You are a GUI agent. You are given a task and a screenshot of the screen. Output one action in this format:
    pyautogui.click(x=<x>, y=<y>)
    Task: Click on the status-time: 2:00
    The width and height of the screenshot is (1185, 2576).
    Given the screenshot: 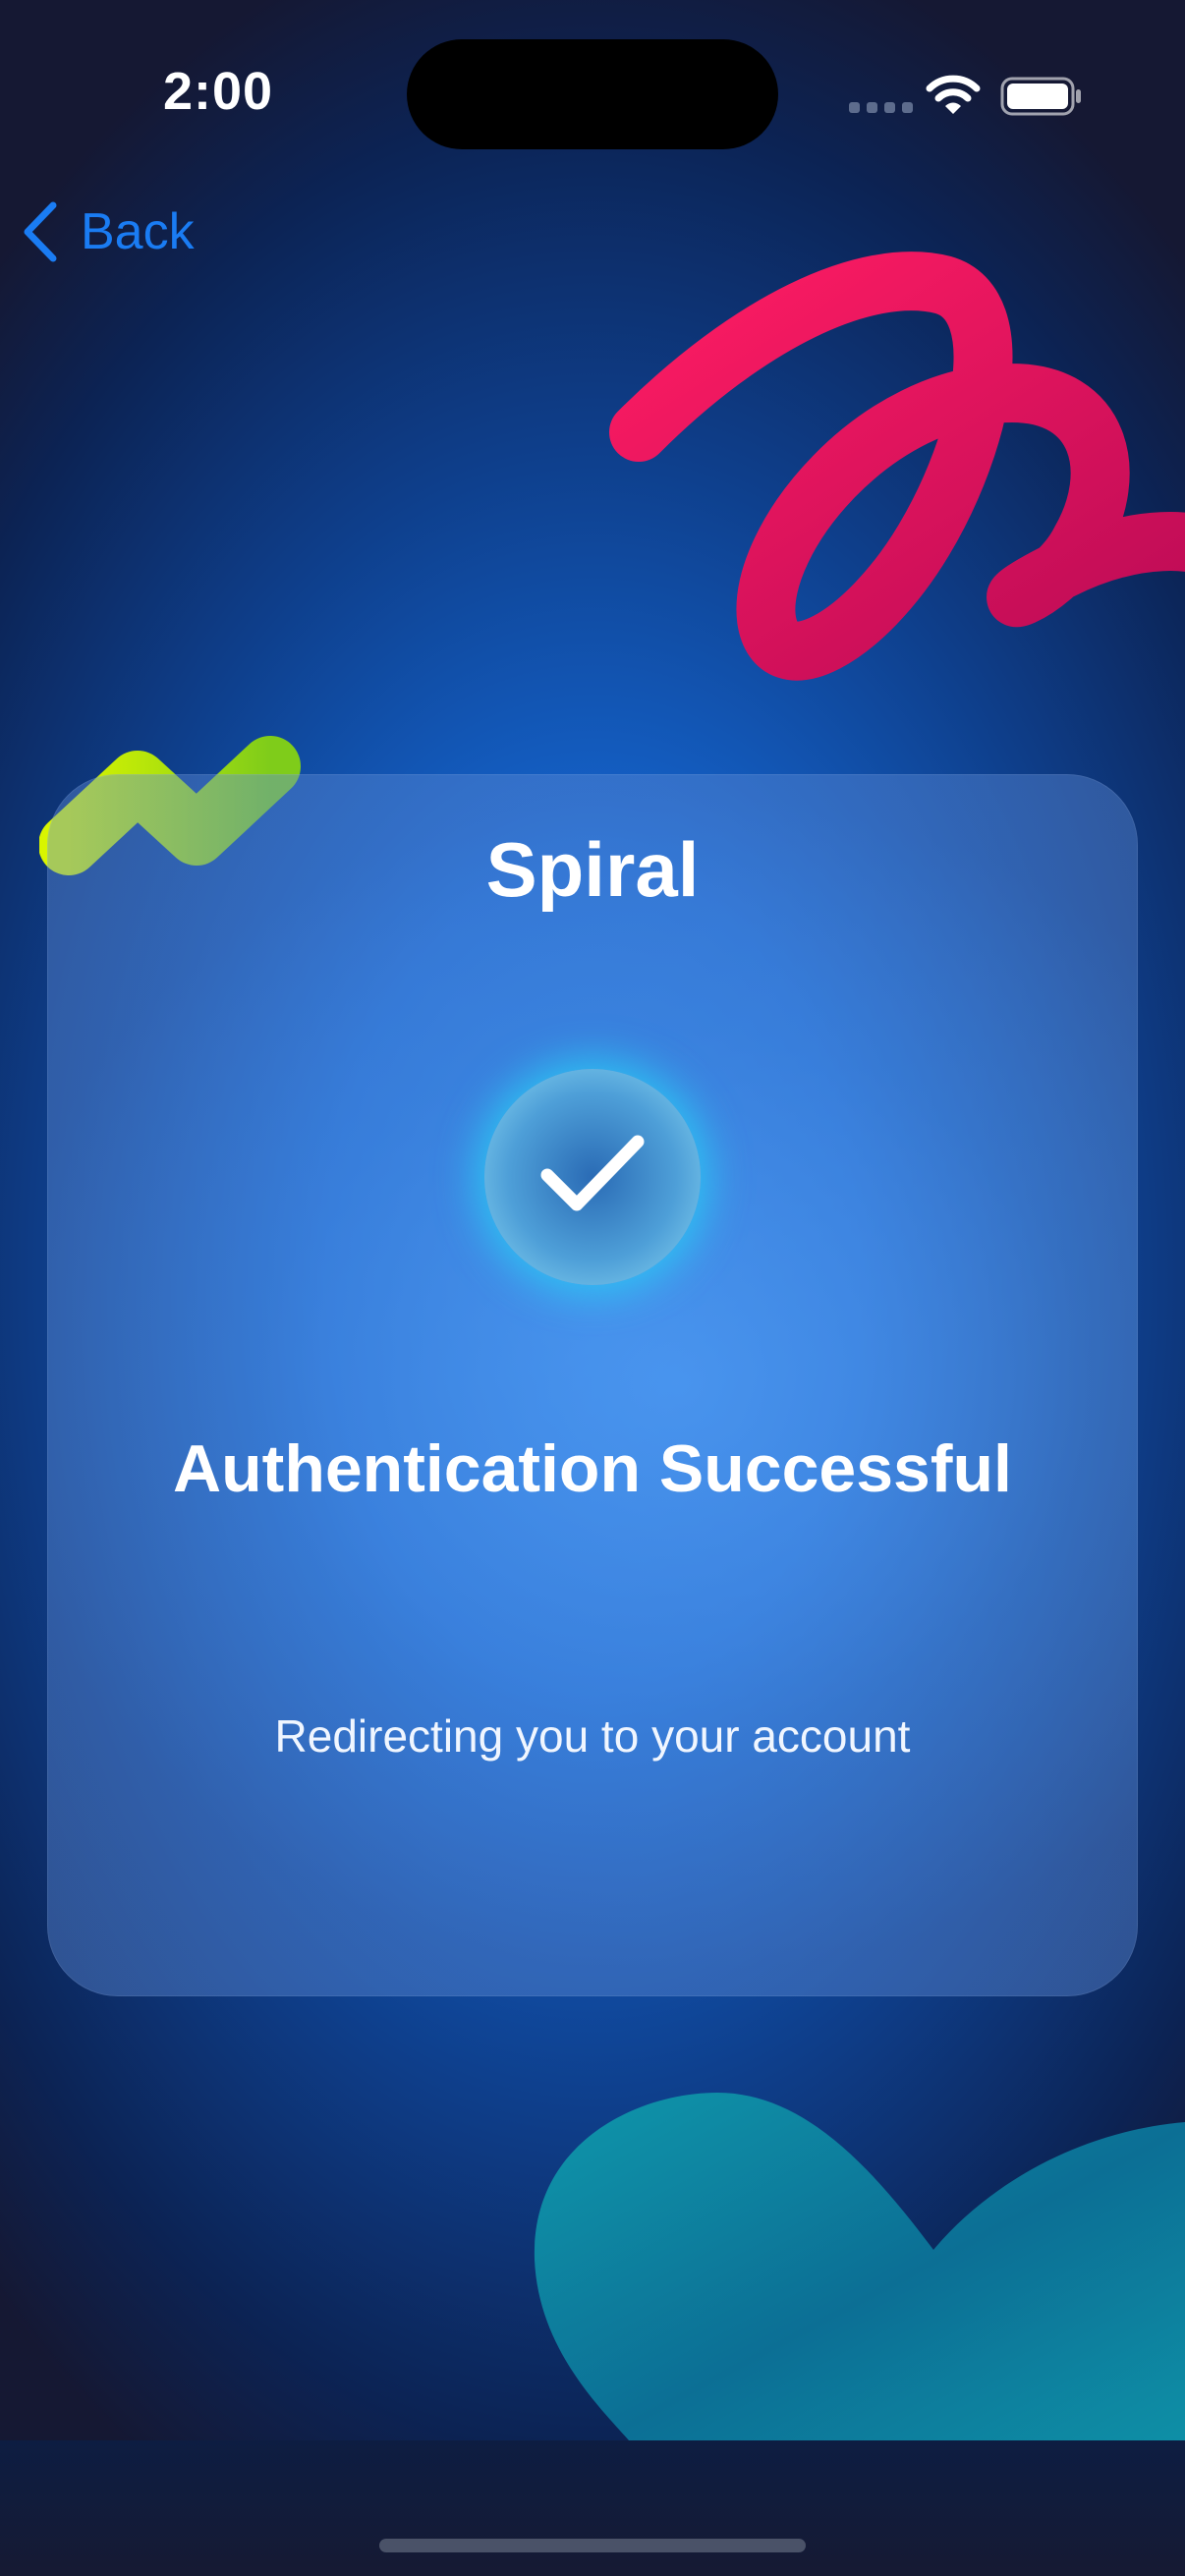 What is the action you would take?
    pyautogui.click(x=219, y=91)
    